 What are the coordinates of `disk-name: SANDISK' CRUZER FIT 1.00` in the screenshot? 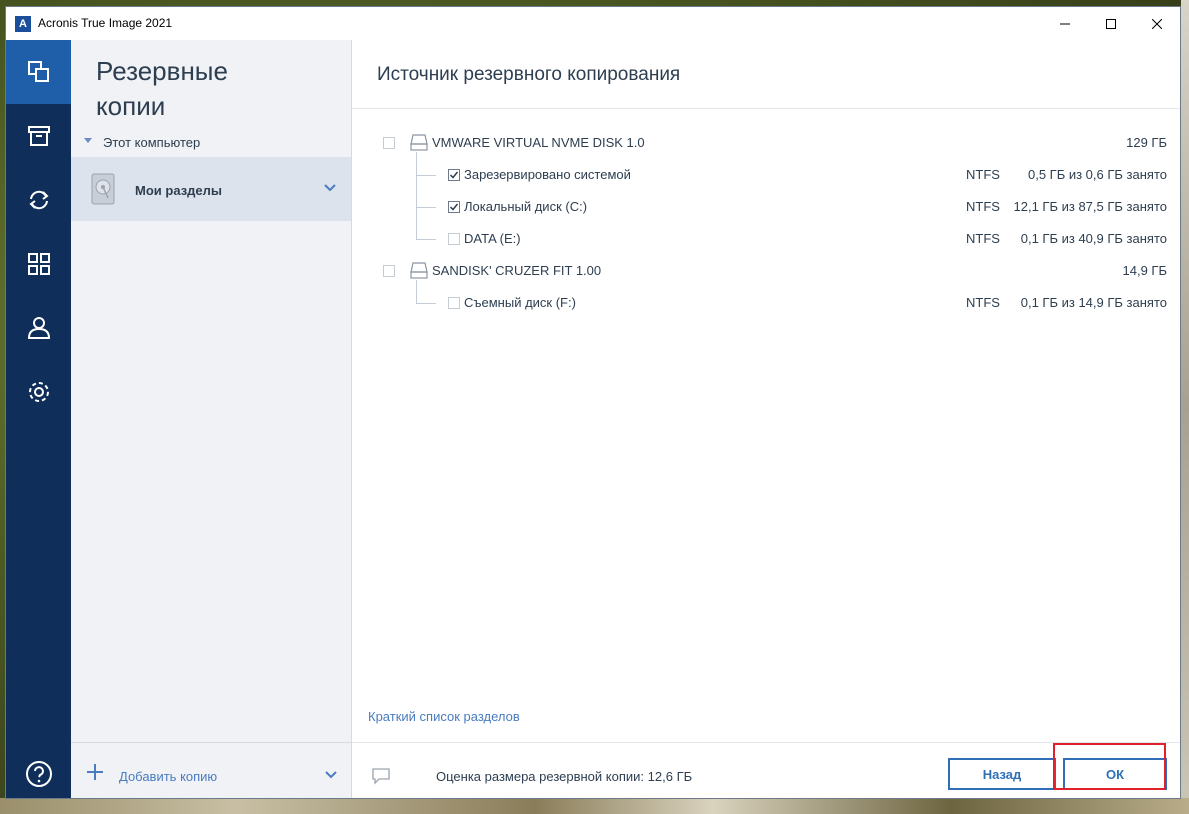 It's located at (517, 270).